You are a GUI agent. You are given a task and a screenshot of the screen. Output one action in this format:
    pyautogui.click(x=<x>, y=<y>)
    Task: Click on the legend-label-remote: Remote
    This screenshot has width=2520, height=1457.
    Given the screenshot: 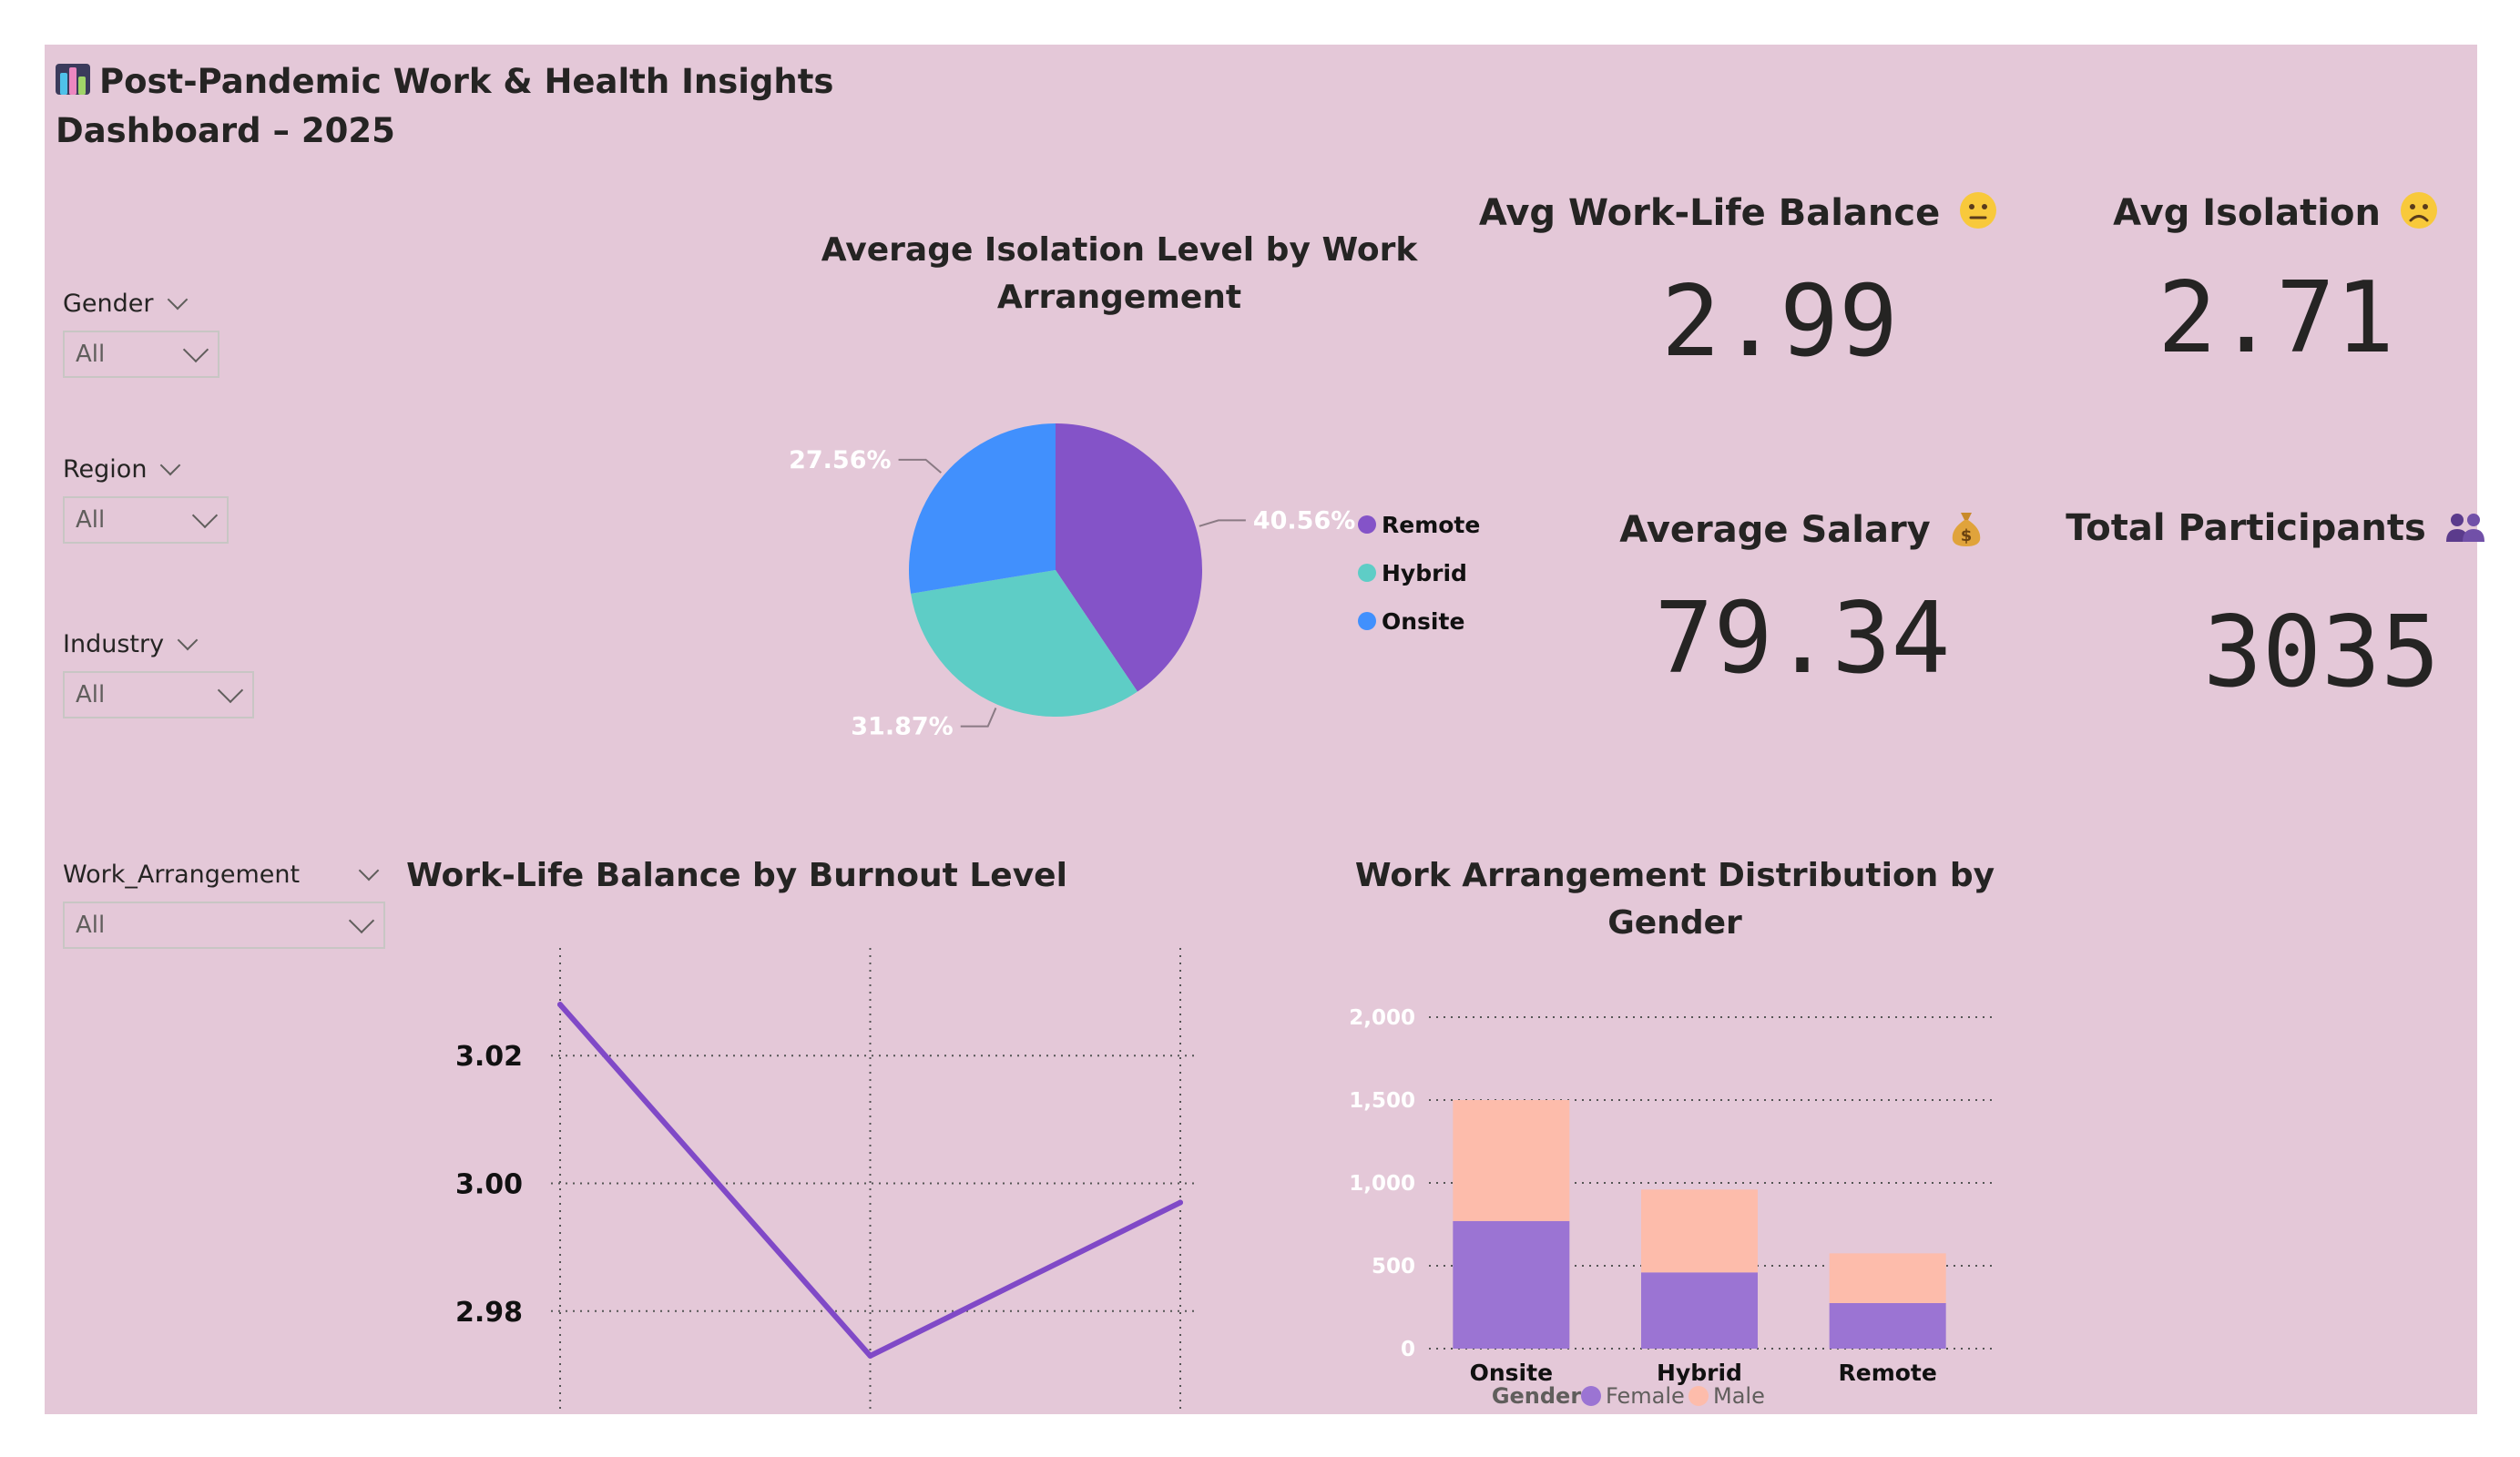 What is the action you would take?
    pyautogui.click(x=1431, y=525)
    